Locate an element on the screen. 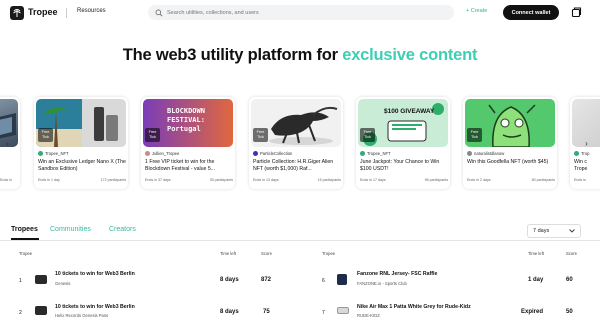  search-icon is located at coordinates (159, 12).